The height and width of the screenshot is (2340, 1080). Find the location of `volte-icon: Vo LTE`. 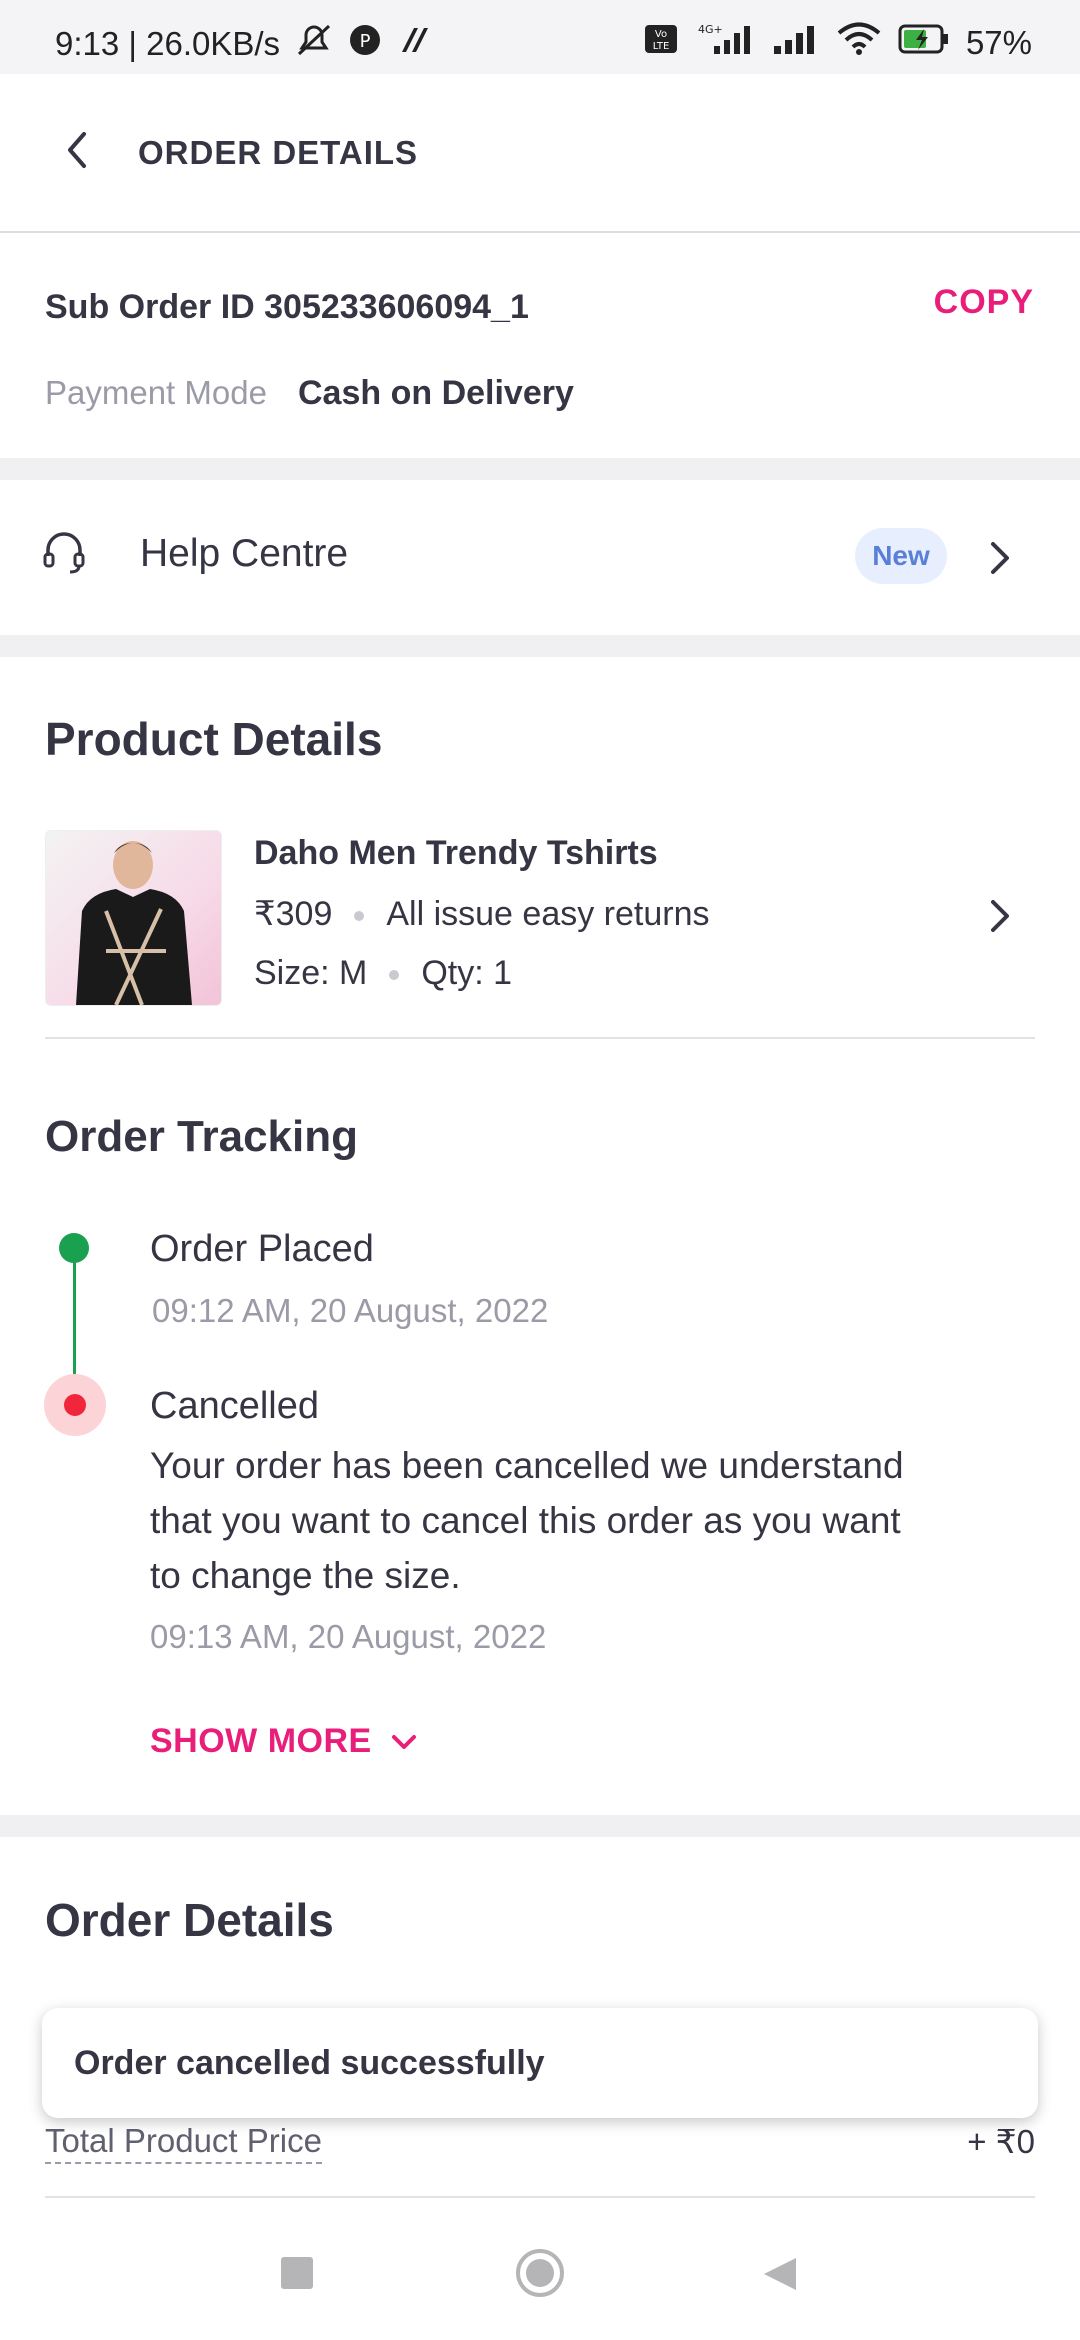

volte-icon: Vo LTE is located at coordinates (661, 43).